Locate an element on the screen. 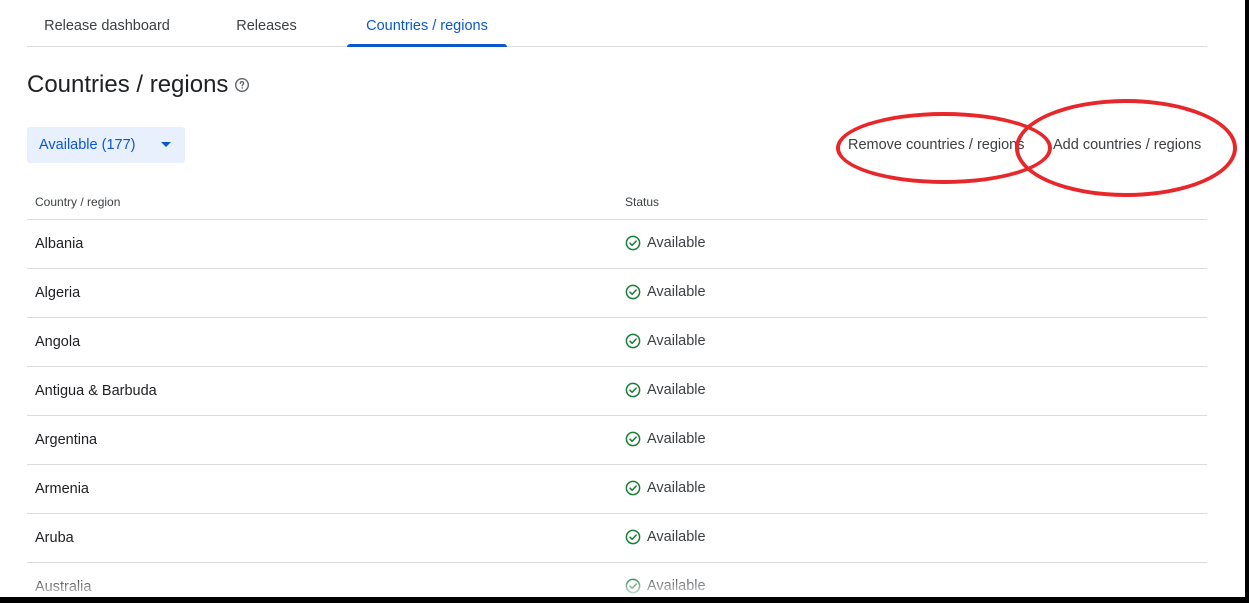 The image size is (1249, 603). table-row: Armenia Available is located at coordinates (617, 489).